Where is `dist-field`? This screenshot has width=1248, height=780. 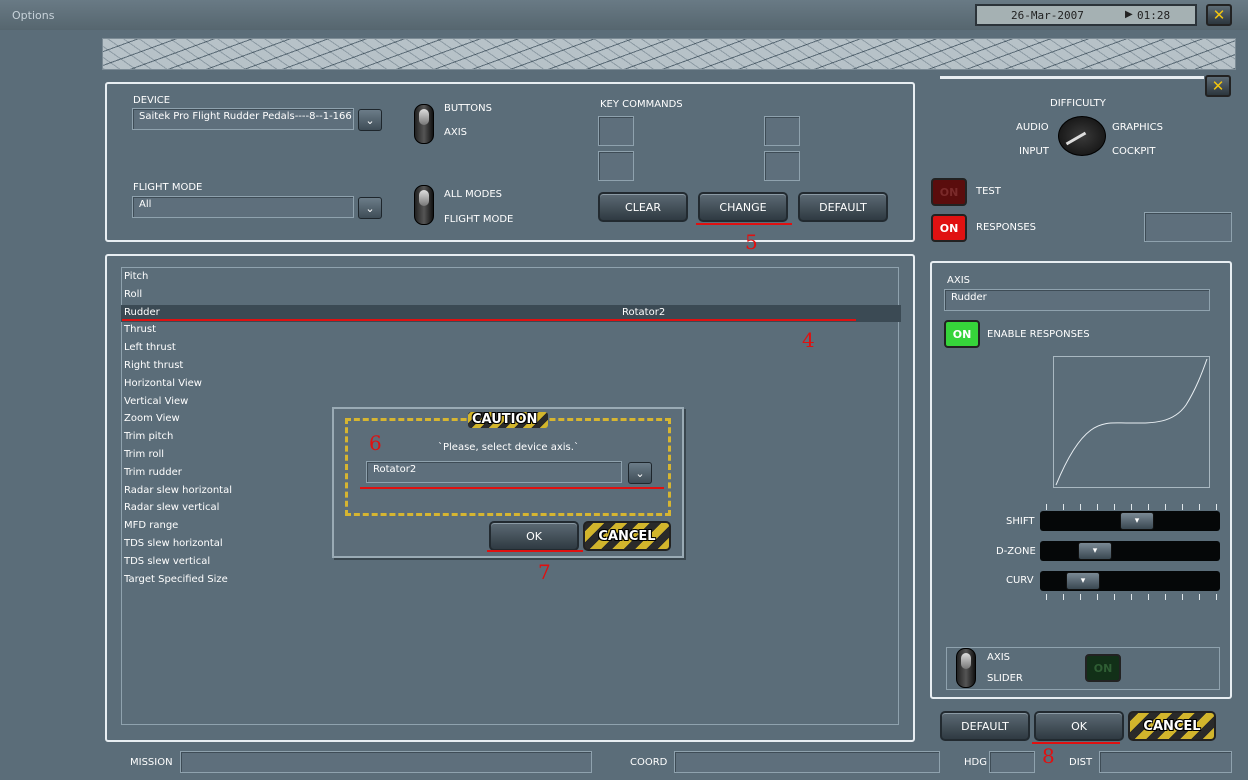
dist-field is located at coordinates (1165, 762).